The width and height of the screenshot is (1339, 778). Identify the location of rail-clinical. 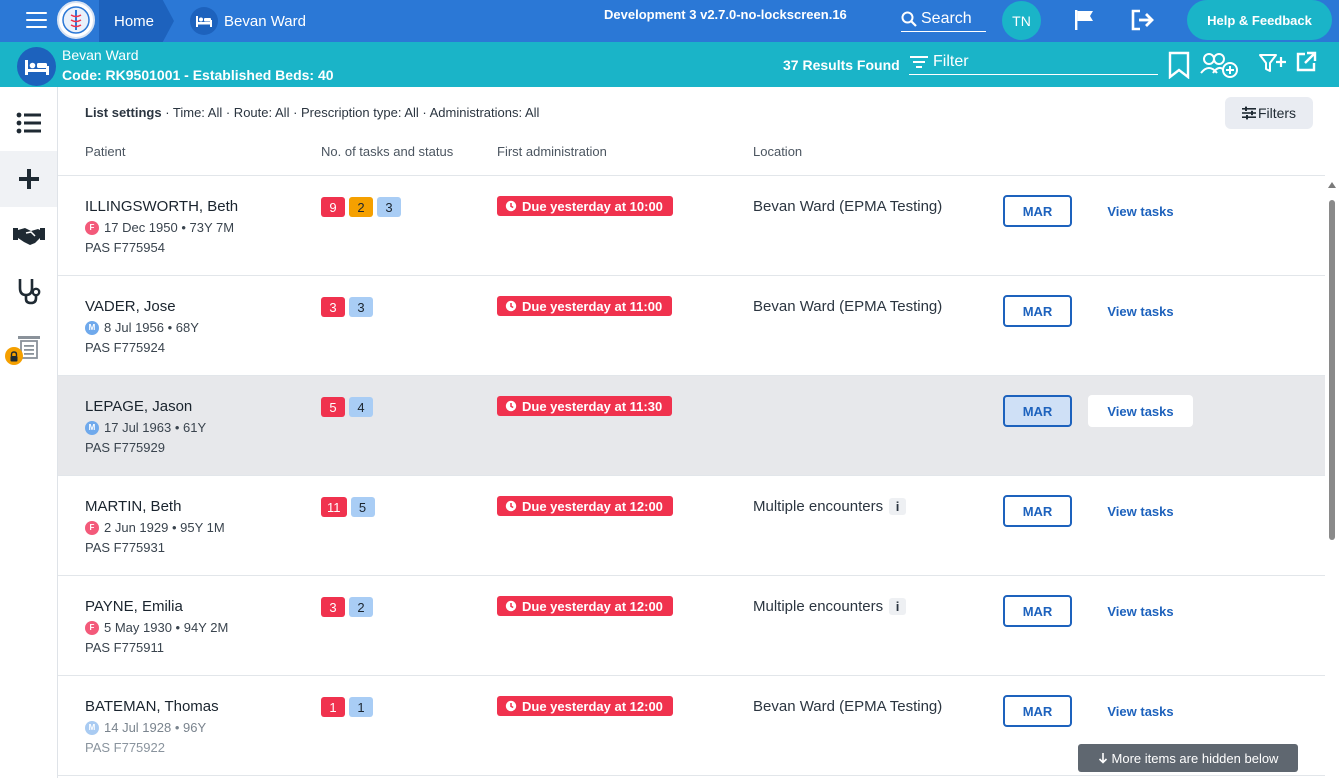
(28, 291).